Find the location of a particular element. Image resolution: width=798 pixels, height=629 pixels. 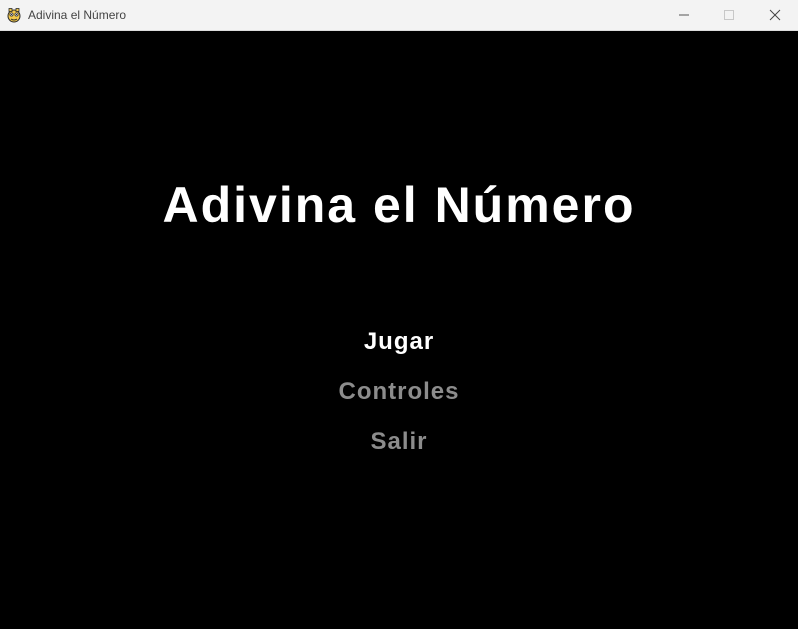

window-title: Adivina el Número is located at coordinates (77, 15).